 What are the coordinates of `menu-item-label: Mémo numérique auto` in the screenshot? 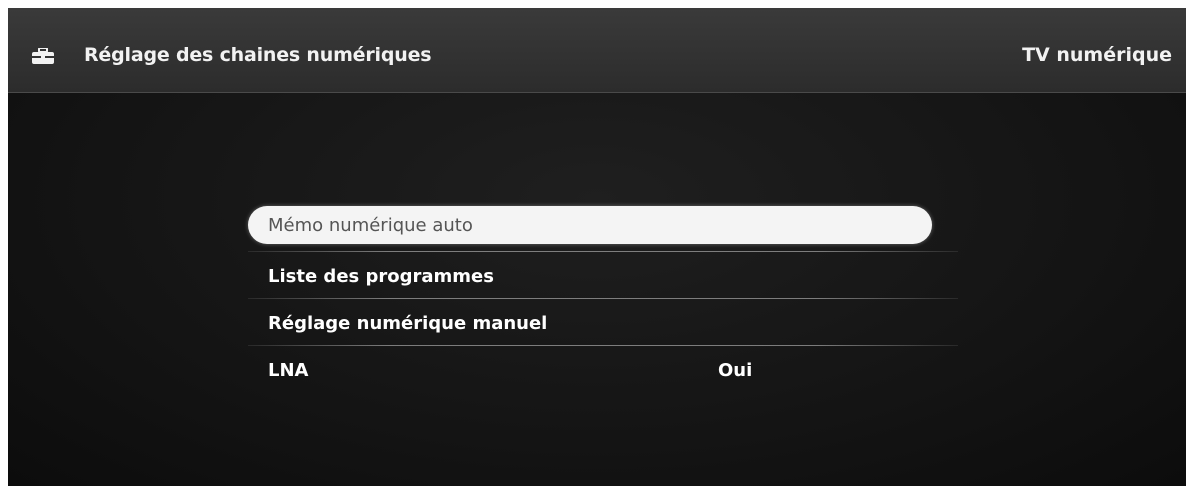 It's located at (370, 225).